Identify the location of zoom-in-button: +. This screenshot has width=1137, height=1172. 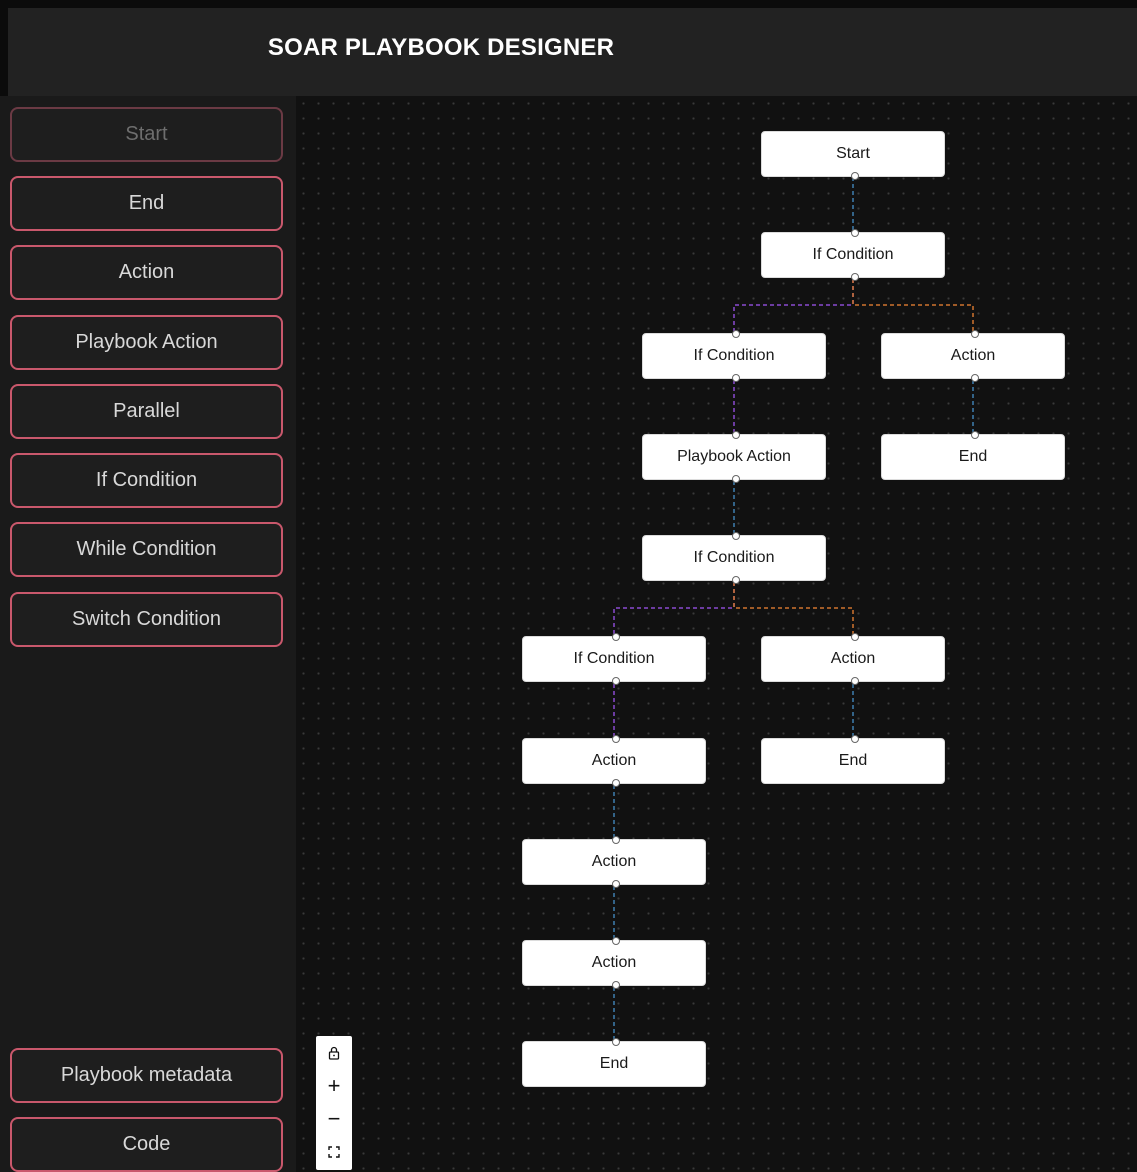
(334, 1085).